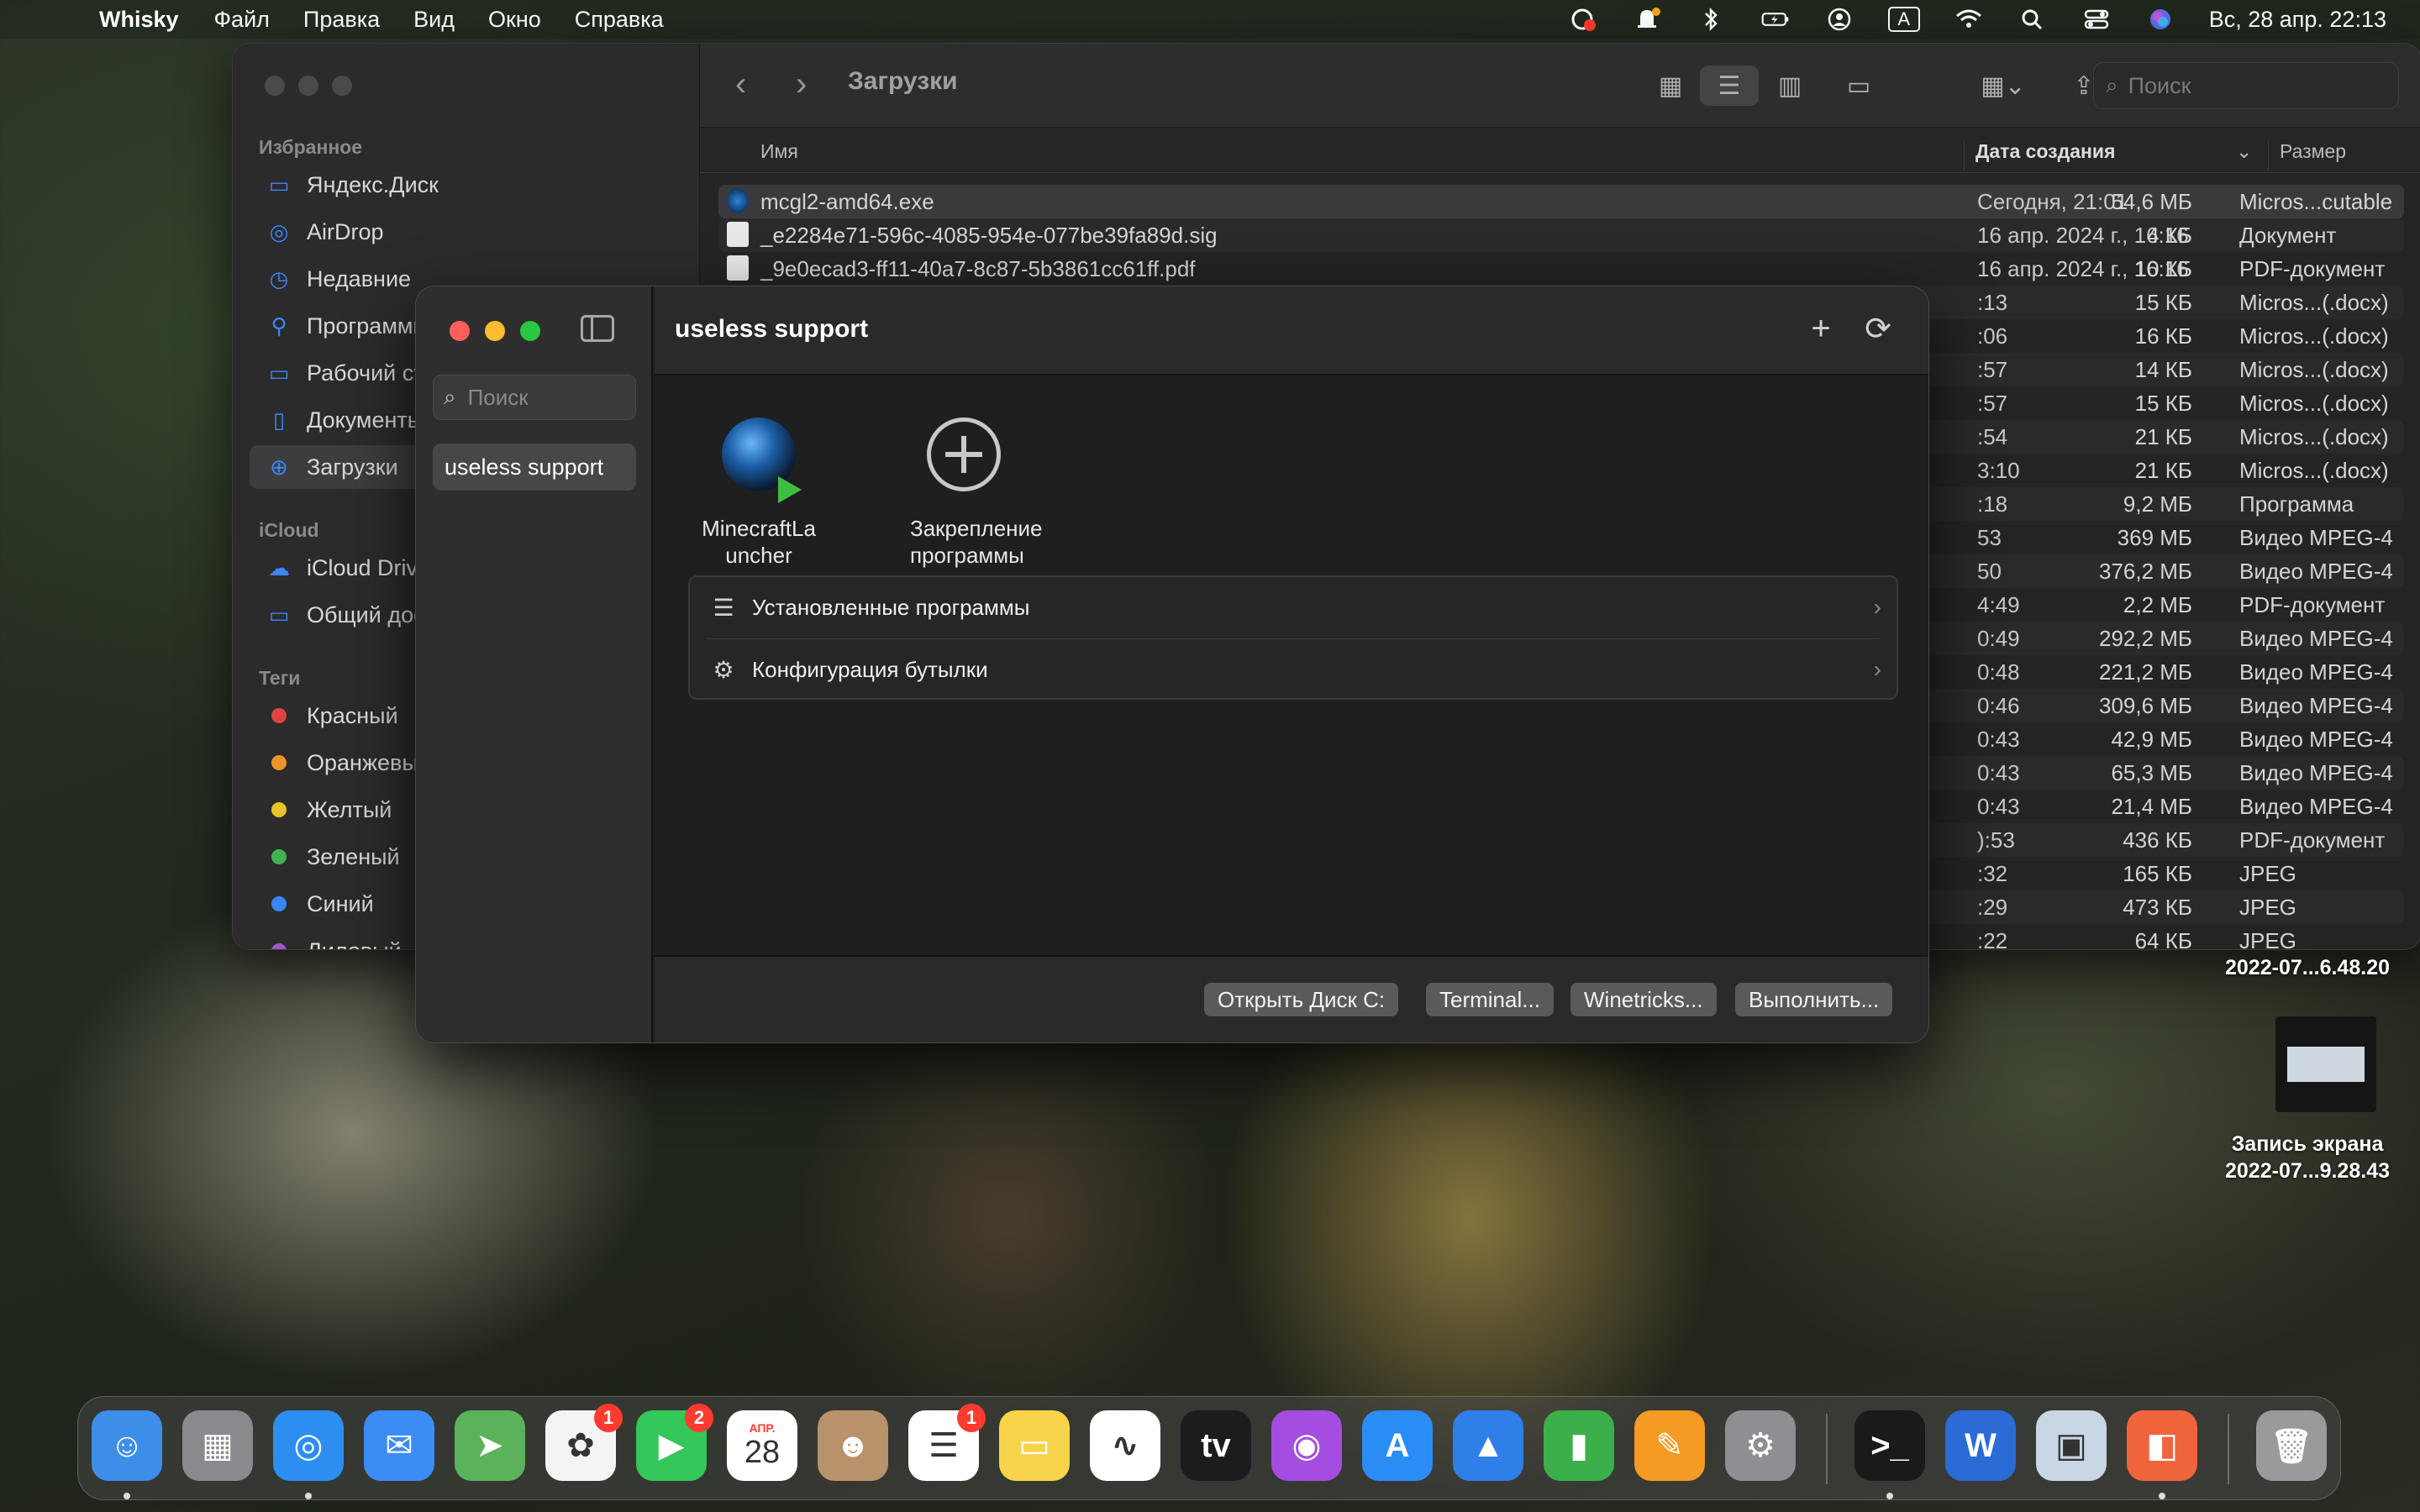  Describe the element at coordinates (1775, 19) in the screenshot. I see `battery-icon` at that location.